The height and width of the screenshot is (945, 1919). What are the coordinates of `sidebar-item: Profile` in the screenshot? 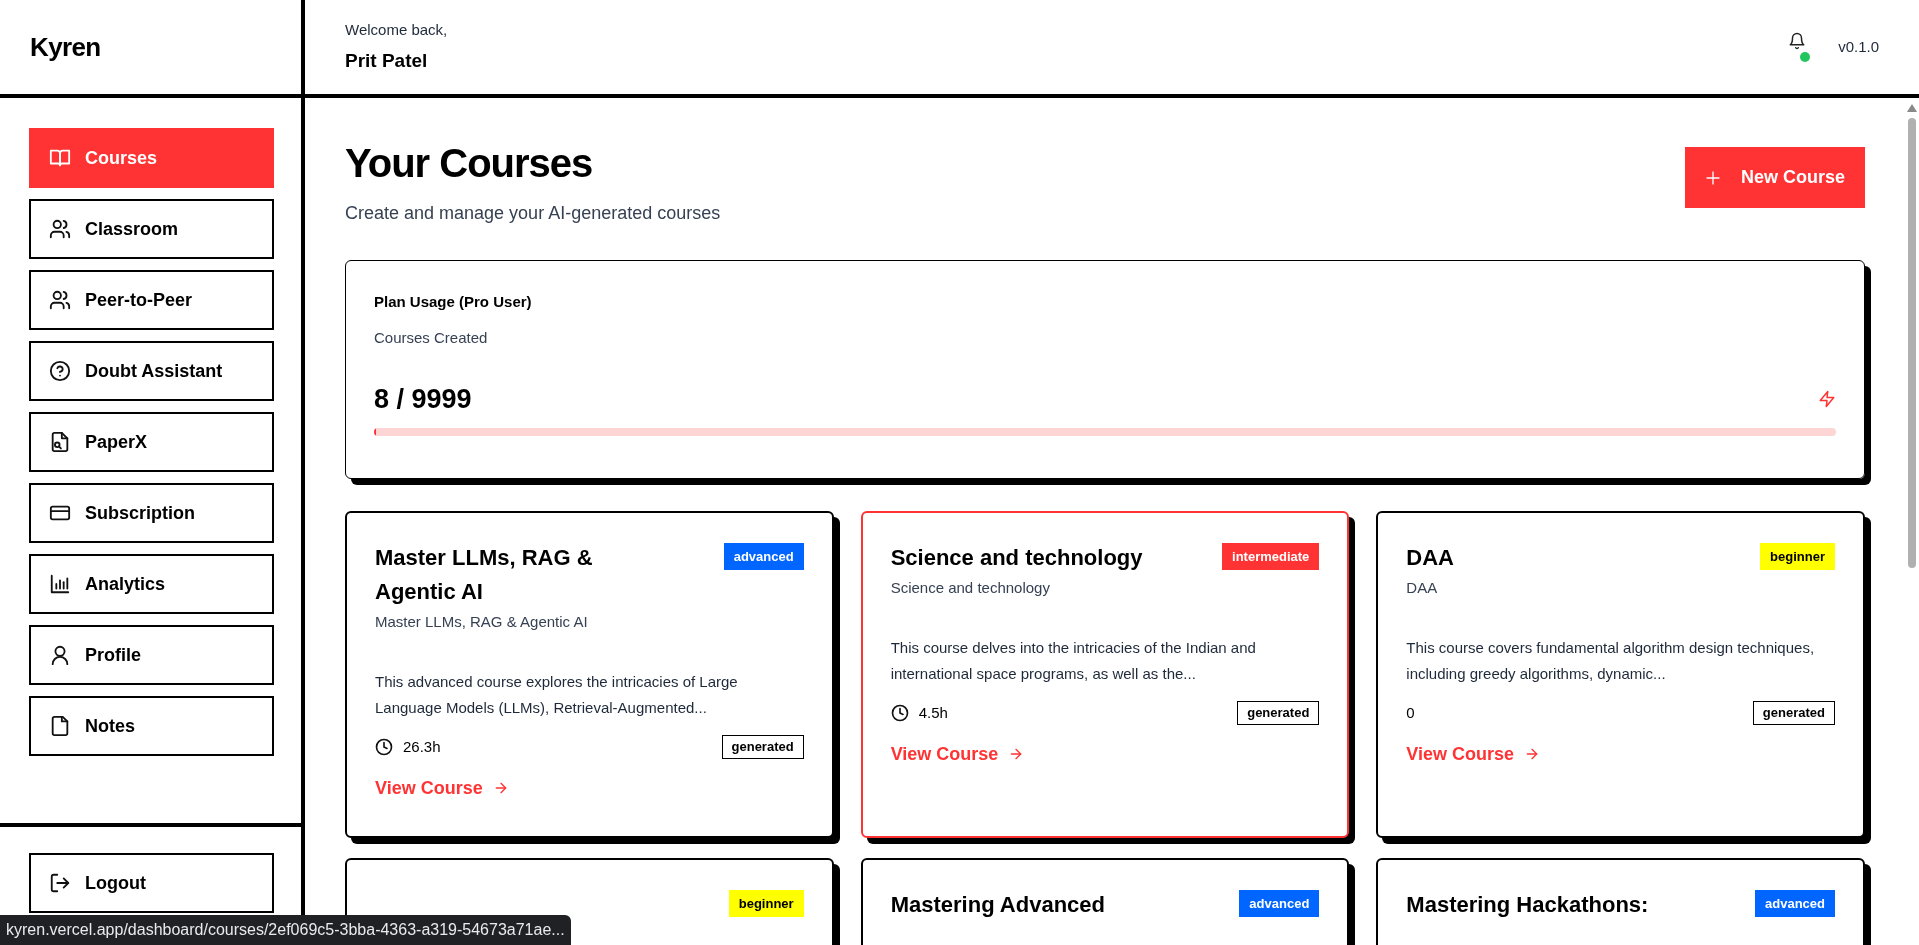 It's located at (151, 655).